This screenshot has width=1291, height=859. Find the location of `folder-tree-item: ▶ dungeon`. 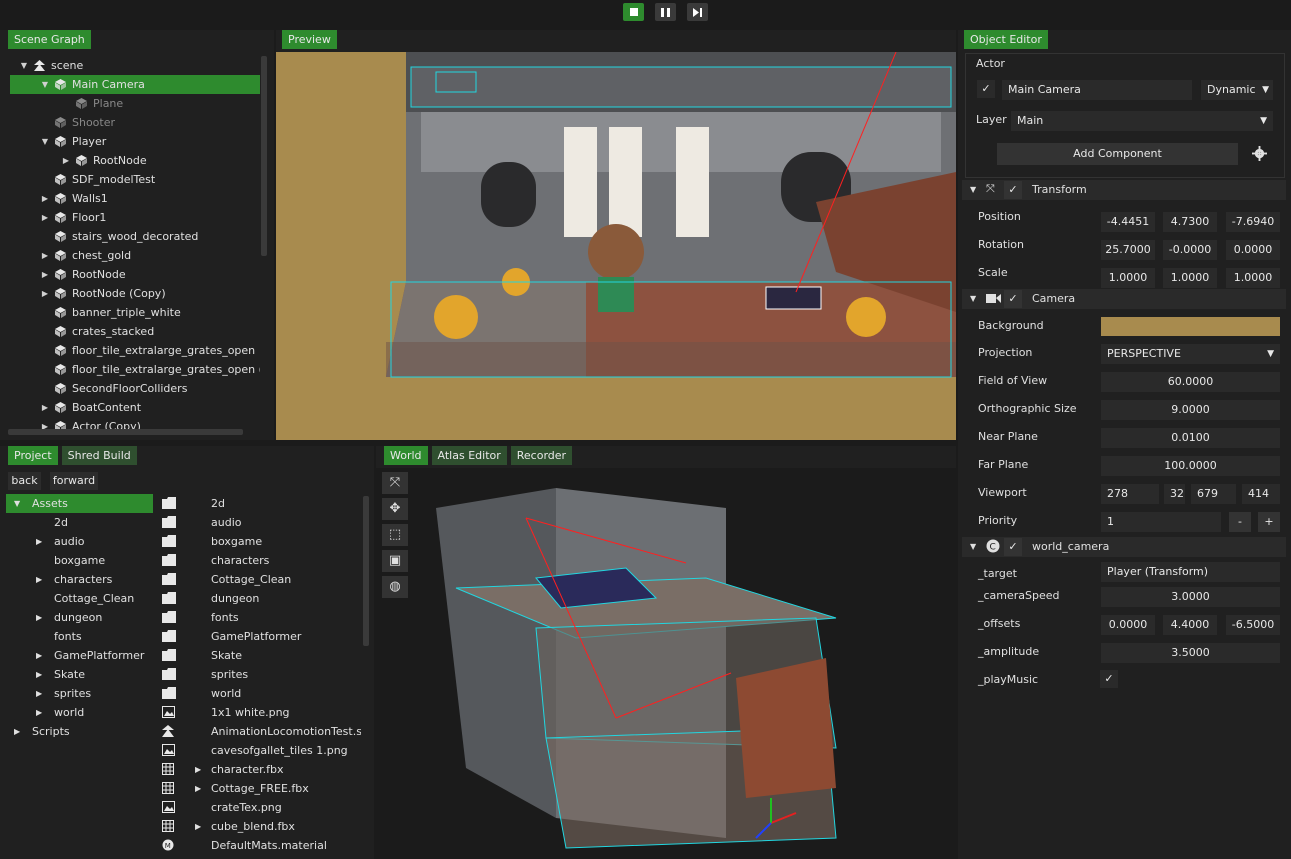

folder-tree-item: ▶ dungeon is located at coordinates (79, 617).